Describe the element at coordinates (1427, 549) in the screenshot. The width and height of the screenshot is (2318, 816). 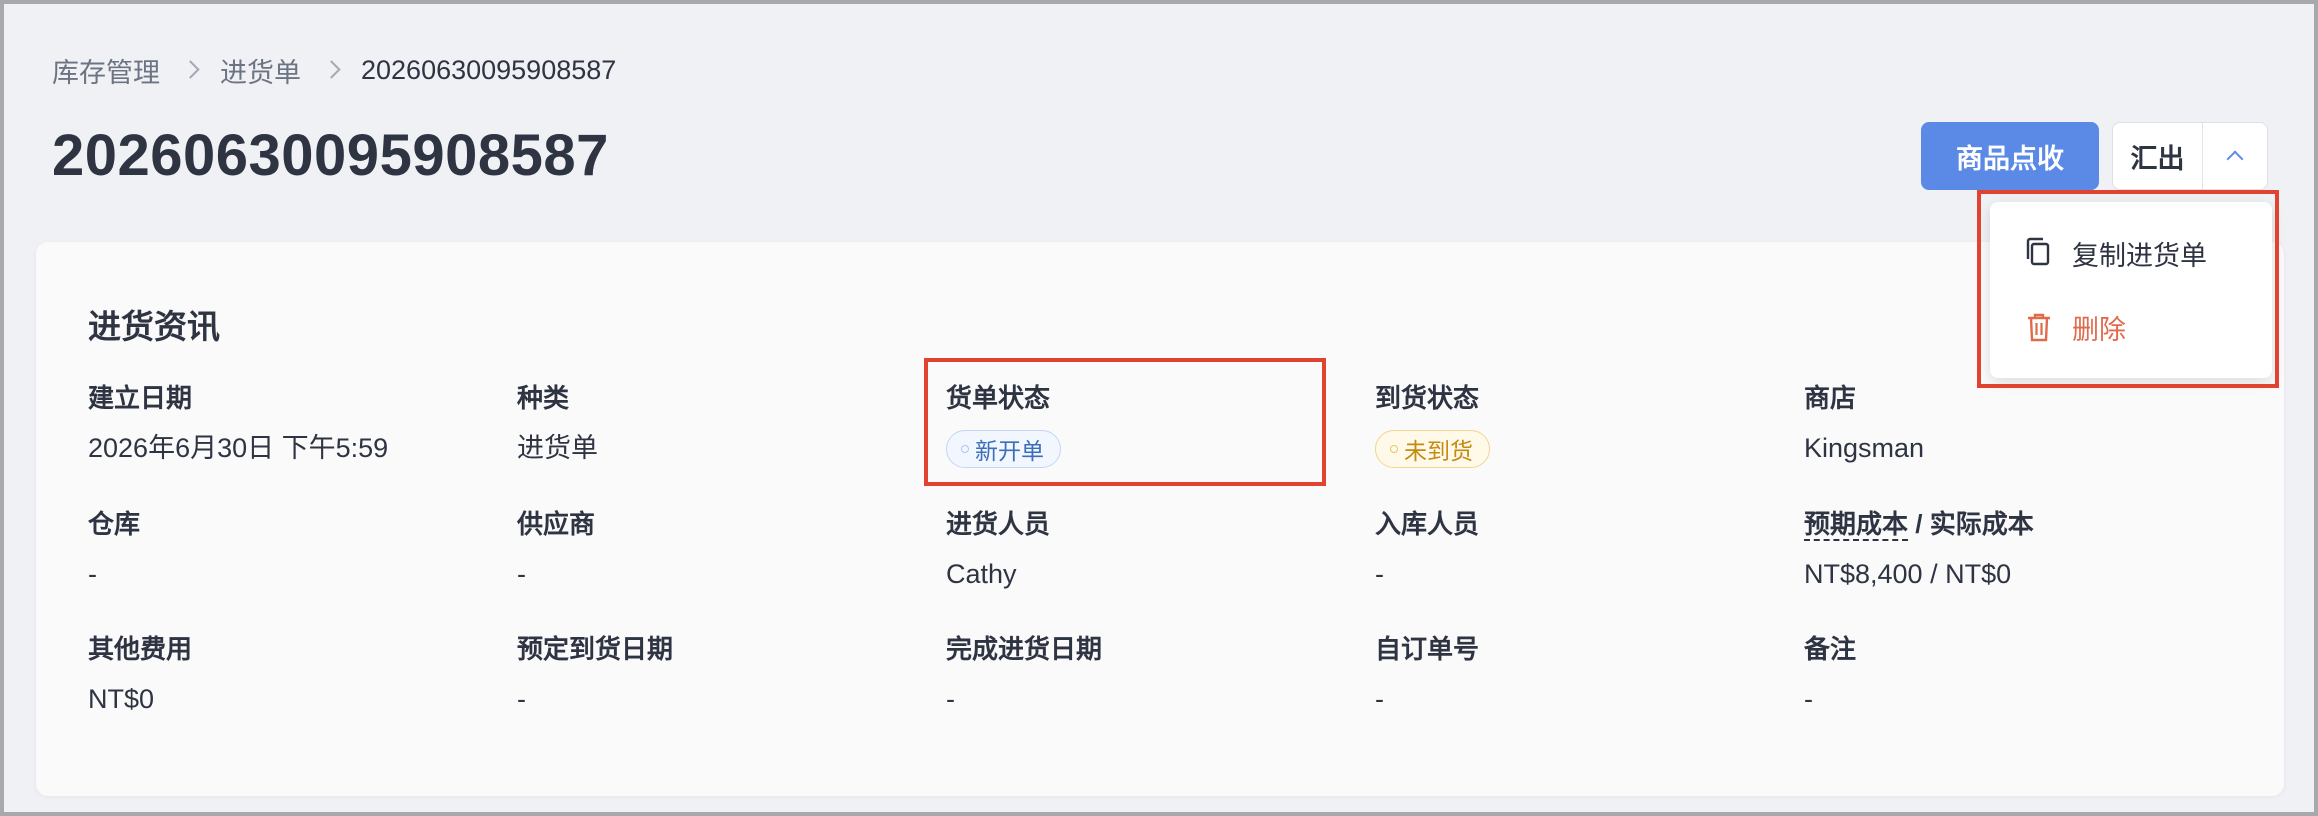
I see `receiver-field: 入库人员 -` at that location.